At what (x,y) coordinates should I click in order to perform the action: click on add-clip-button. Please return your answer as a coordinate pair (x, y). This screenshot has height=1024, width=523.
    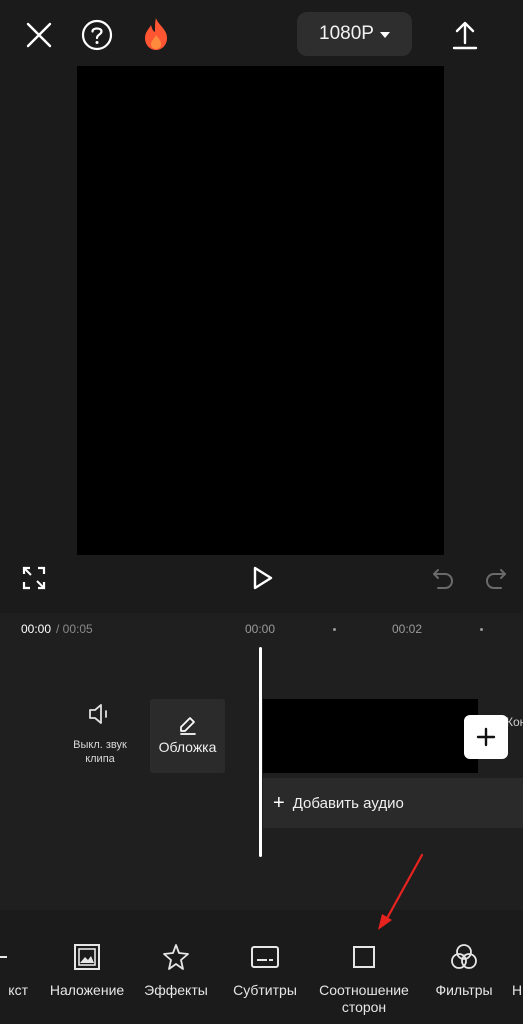
    Looking at the image, I should click on (486, 737).